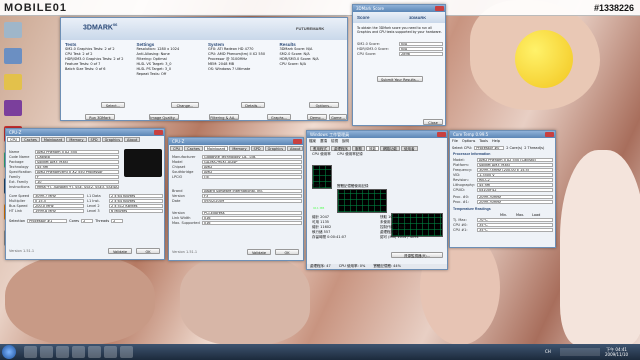 The width and height of the screenshot is (640, 360). I want to click on recycle-bin-icon, so click(13, 30).